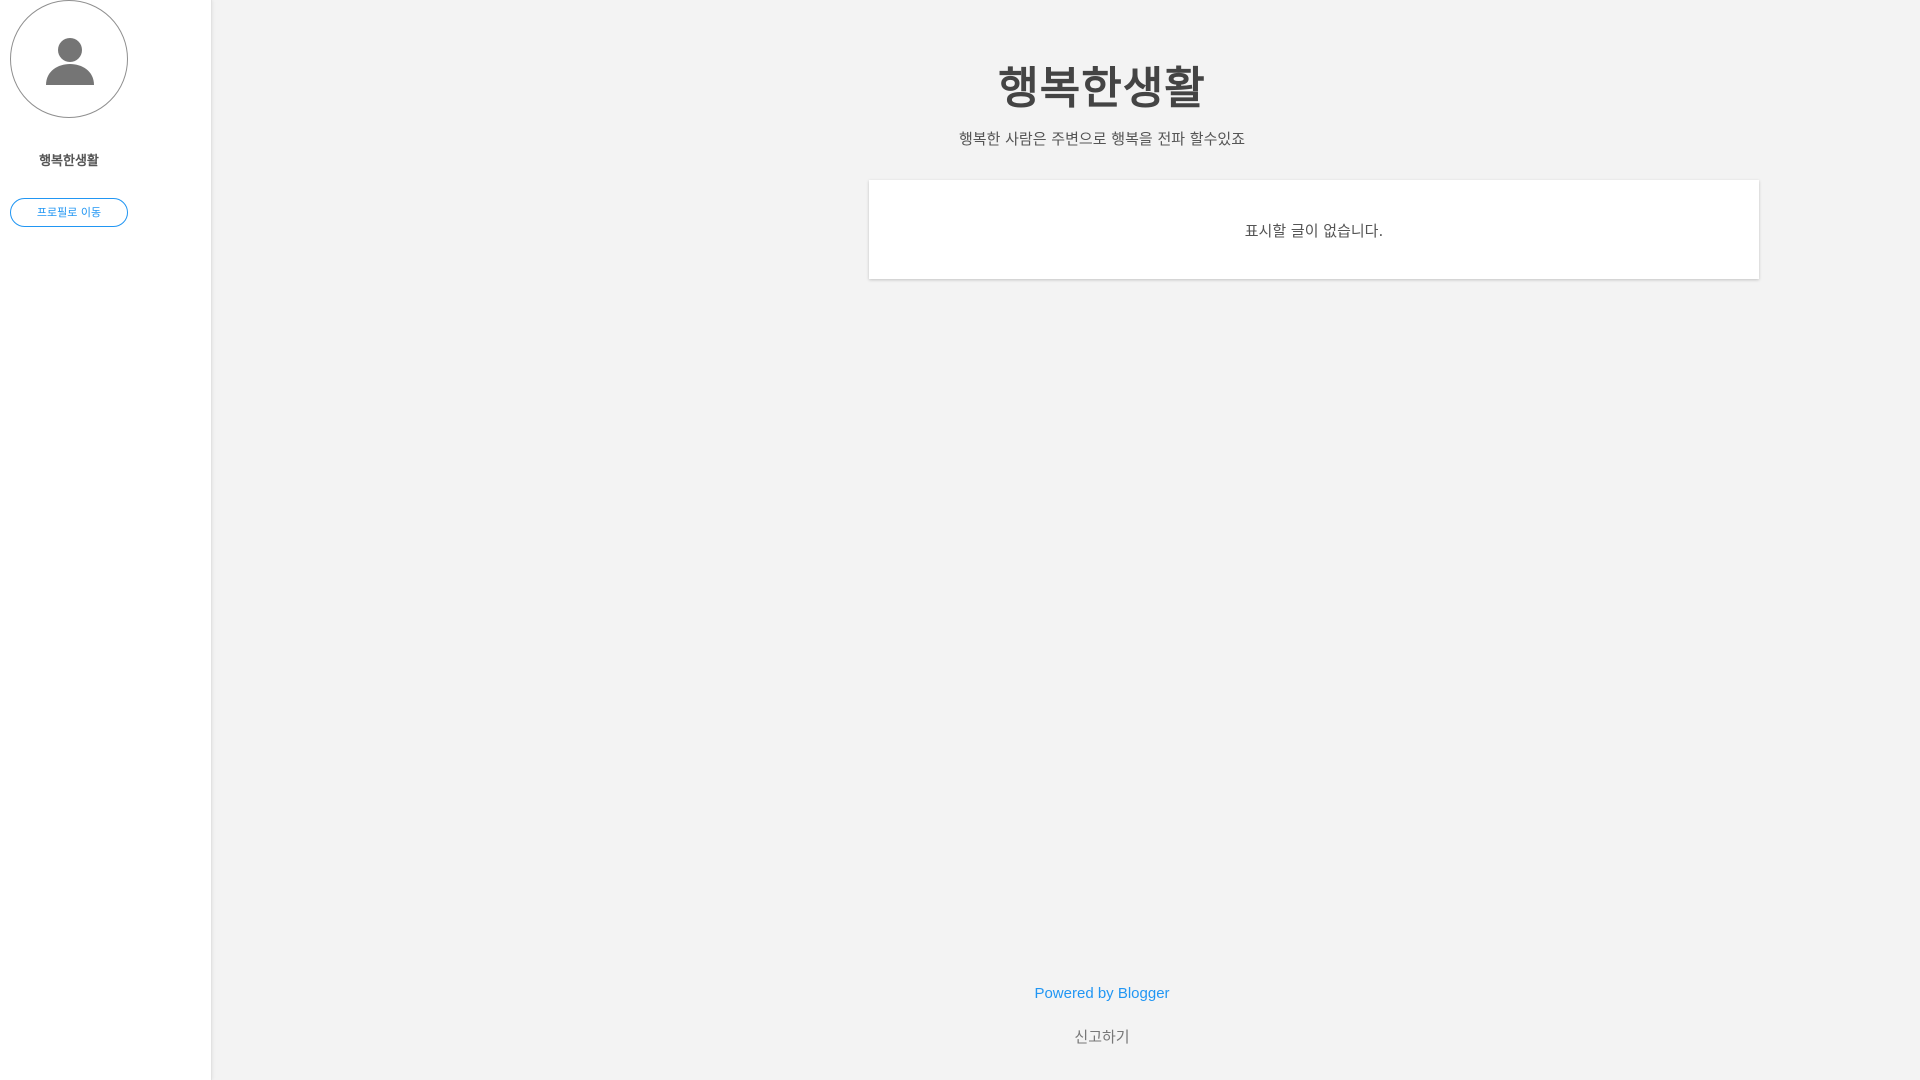 The image size is (1920, 1080). I want to click on report-abuse-link: 신고하기, so click(1066, 1036).